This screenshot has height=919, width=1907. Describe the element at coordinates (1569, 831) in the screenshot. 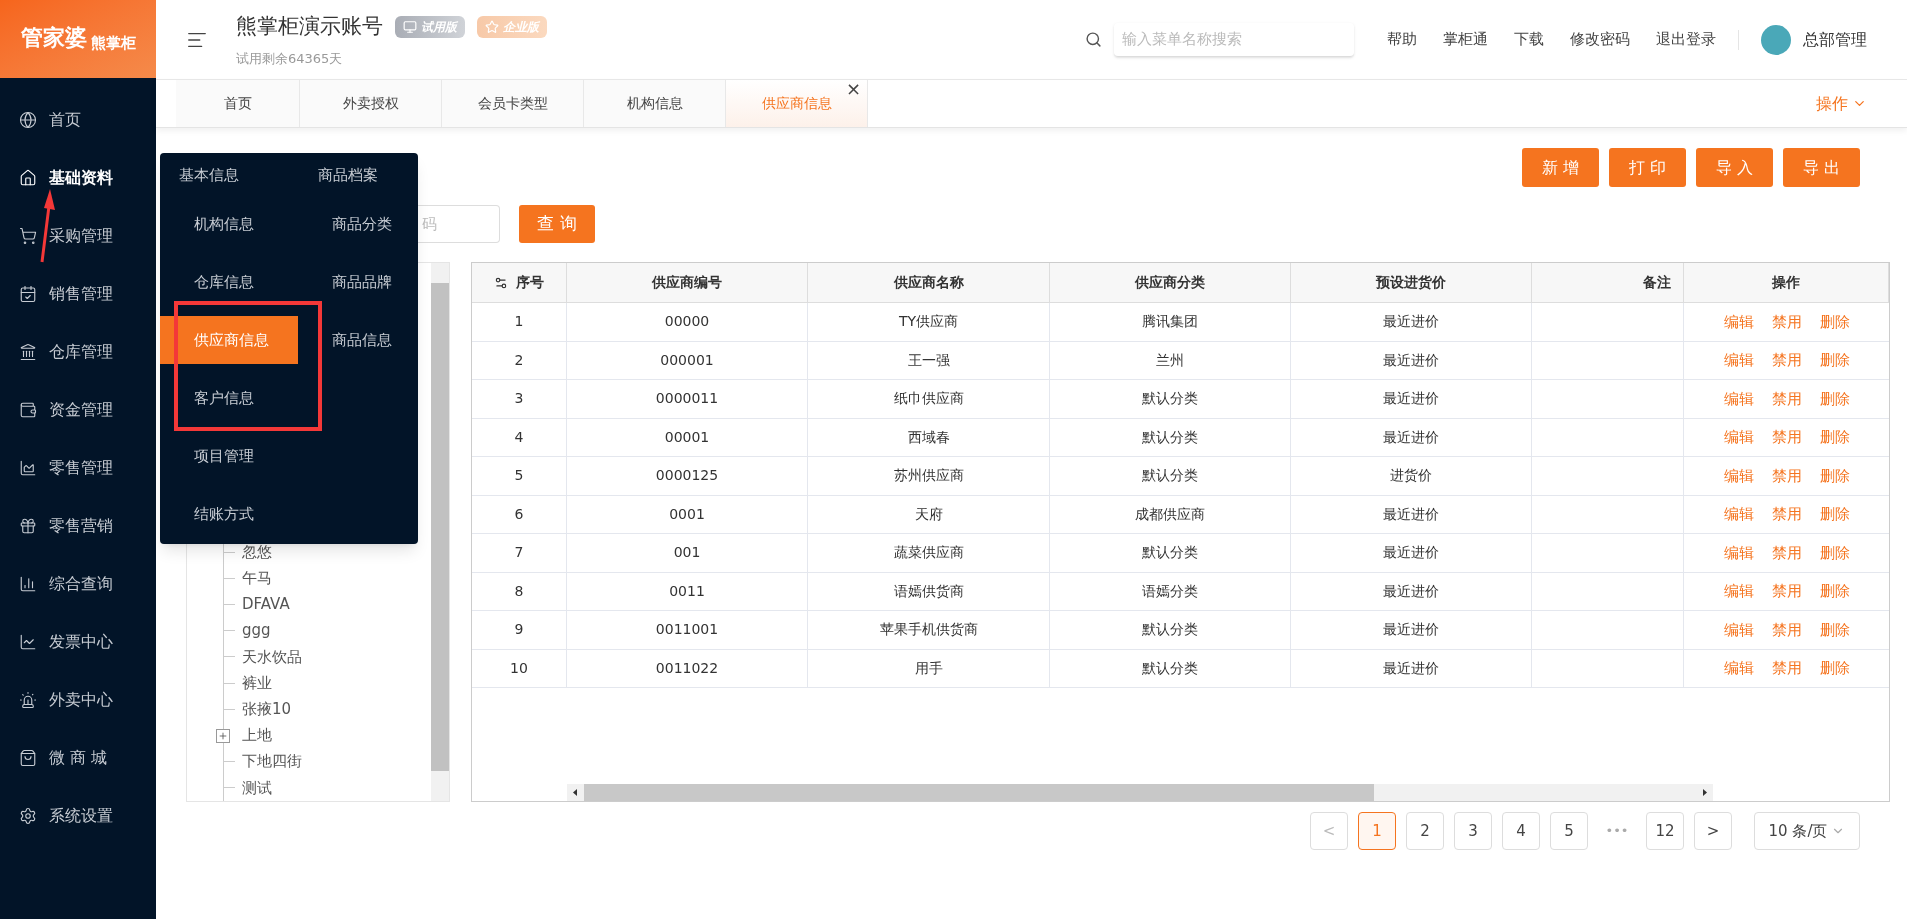

I see `page-button: 5` at that location.